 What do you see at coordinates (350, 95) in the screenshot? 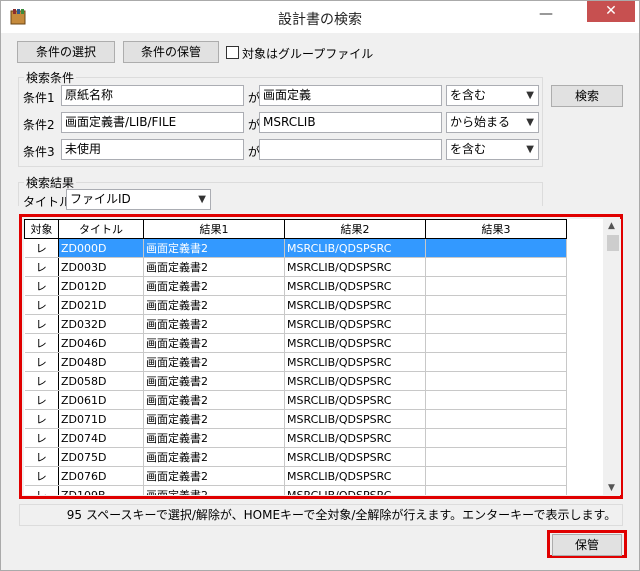
I see `condition1-value-input: 画面定義` at bounding box center [350, 95].